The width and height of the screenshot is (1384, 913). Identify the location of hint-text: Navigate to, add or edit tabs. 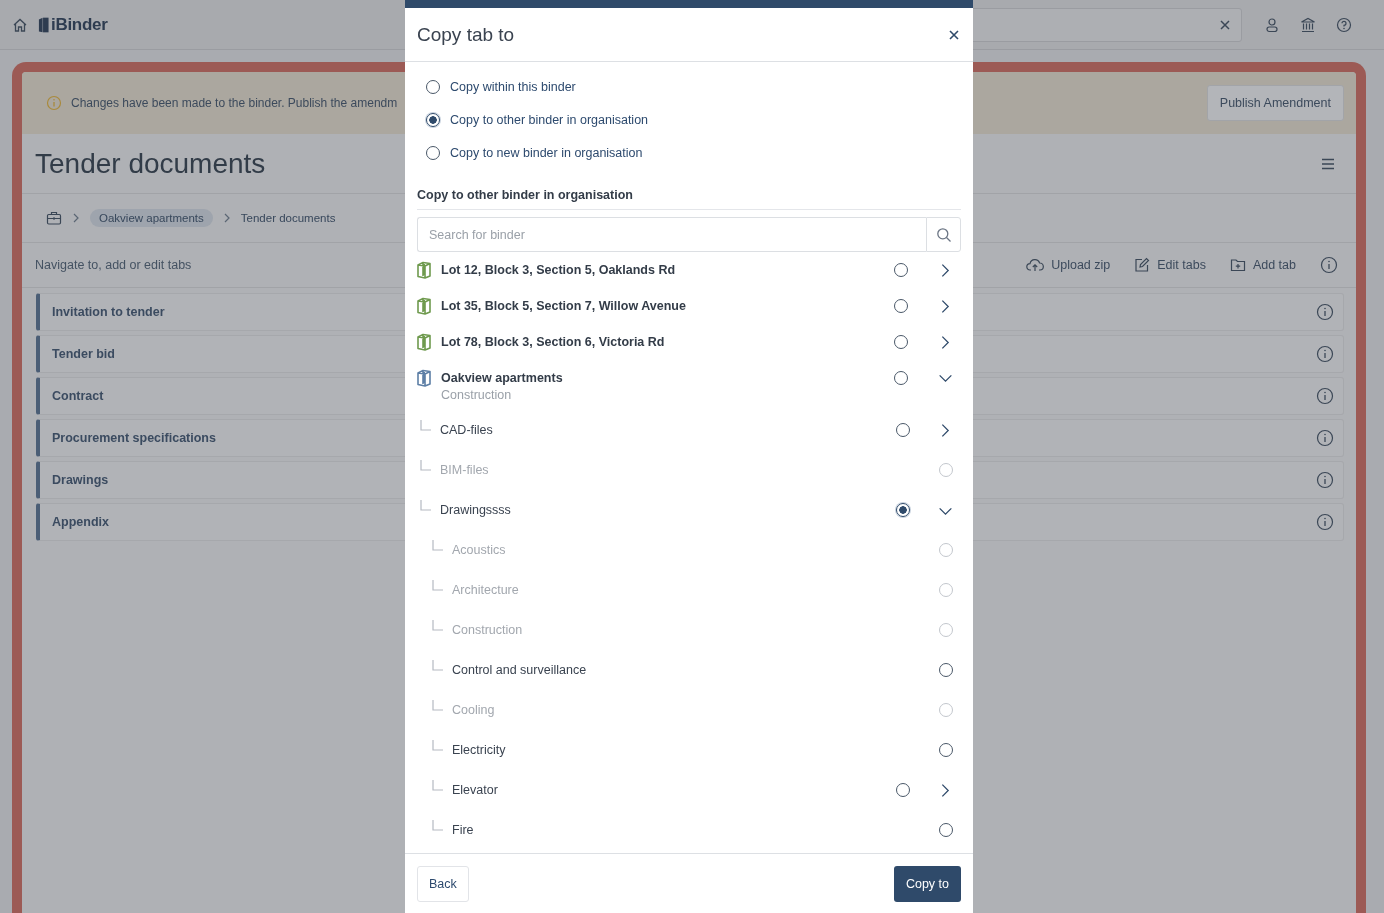
(113, 265).